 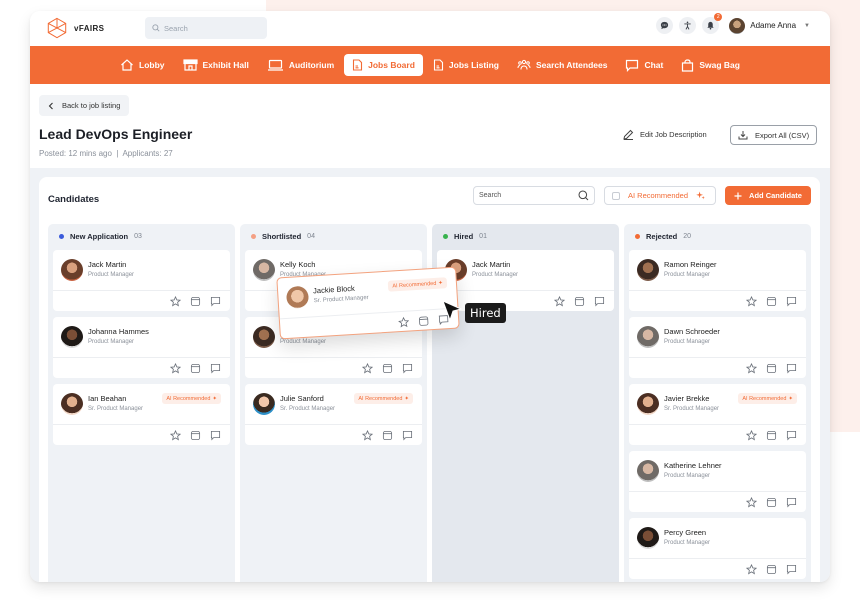 I want to click on notification-badge: 2, so click(x=718, y=17).